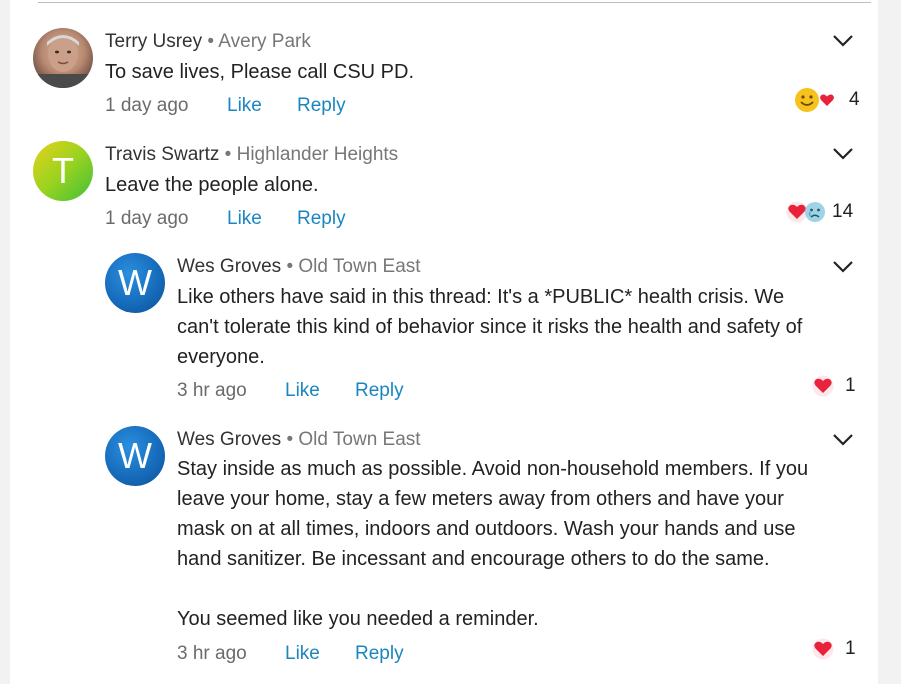 The width and height of the screenshot is (901, 684). I want to click on comment-meta: Travis Swartz • Highlander Heights, so click(251, 155).